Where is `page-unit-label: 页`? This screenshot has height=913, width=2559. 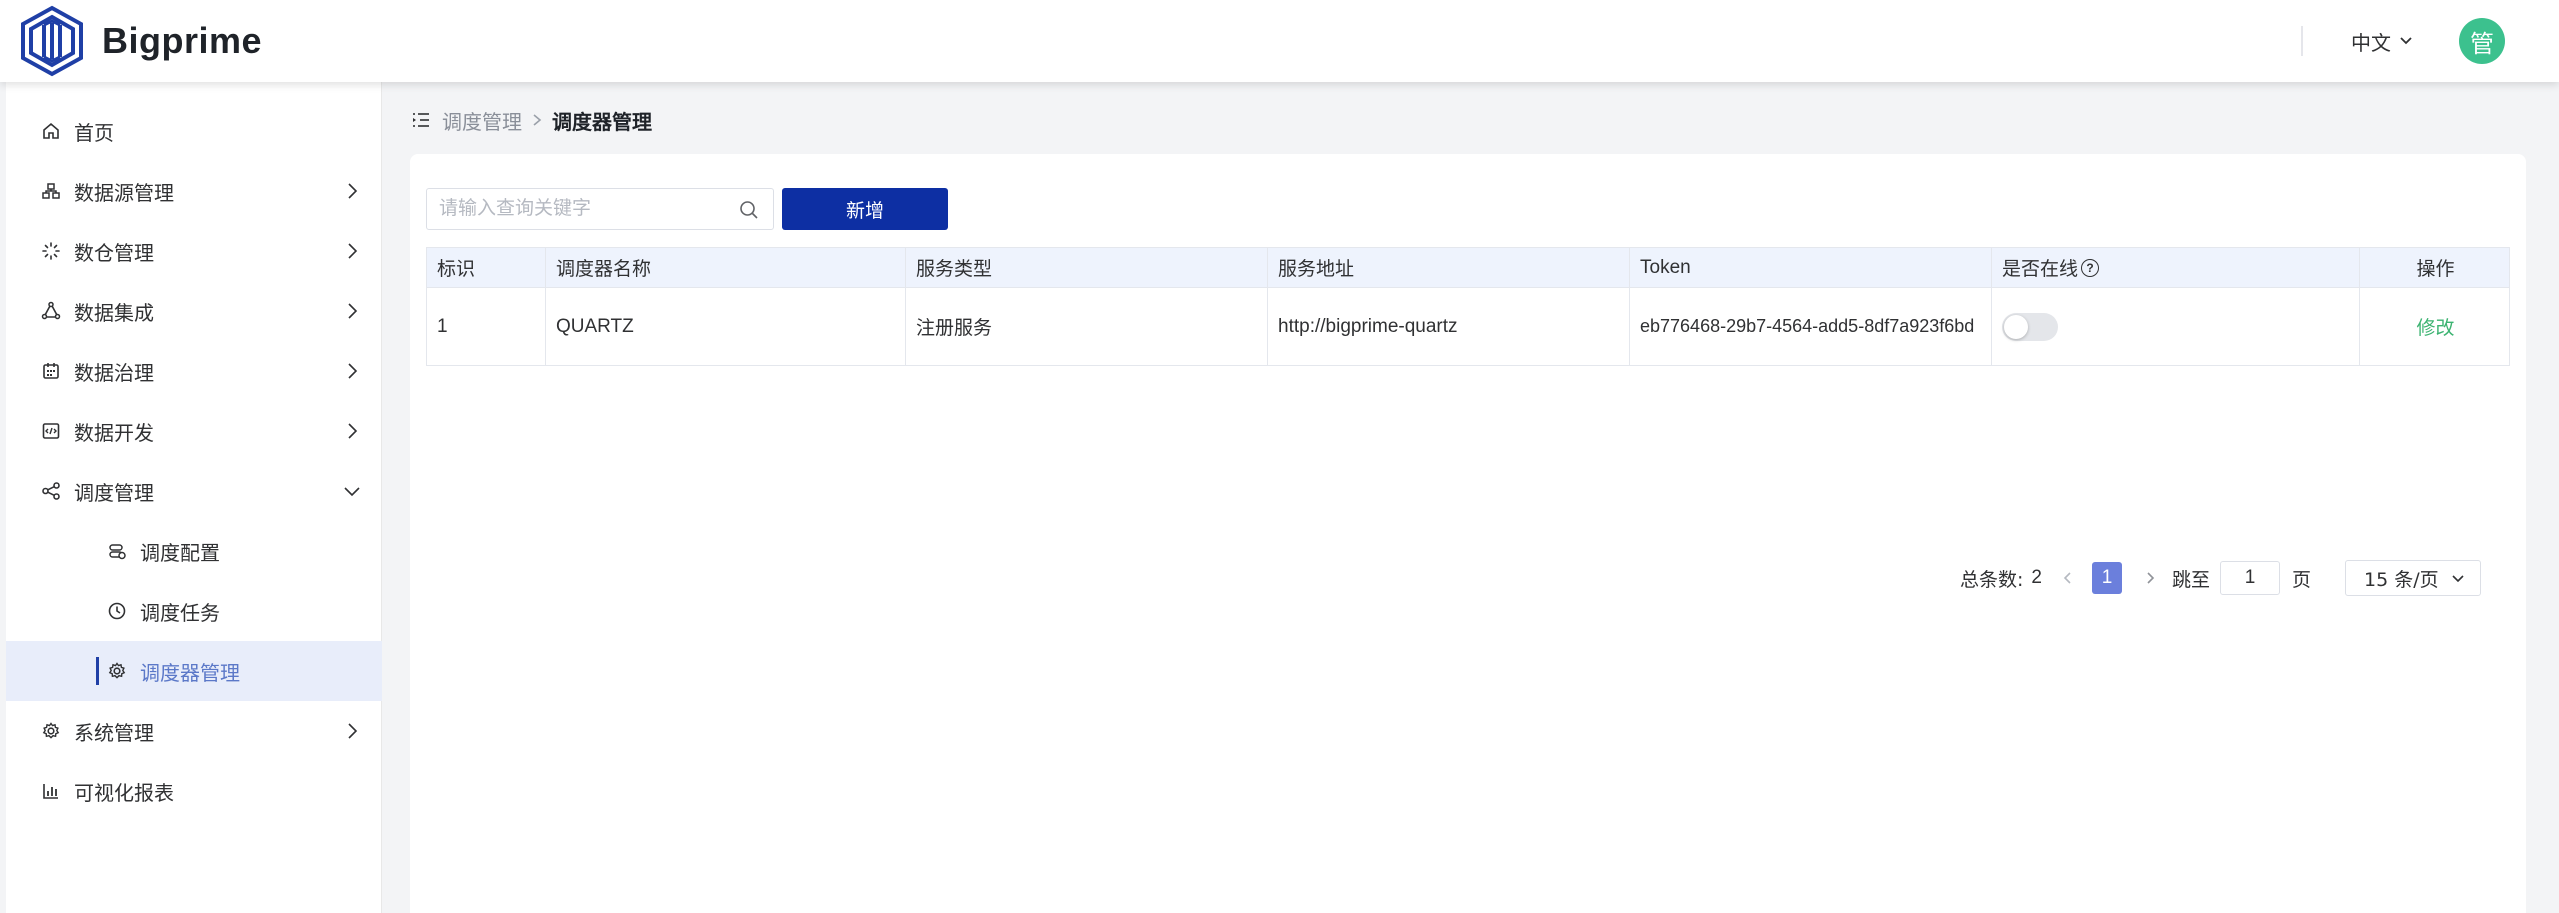
page-unit-label: 页 is located at coordinates (2302, 579).